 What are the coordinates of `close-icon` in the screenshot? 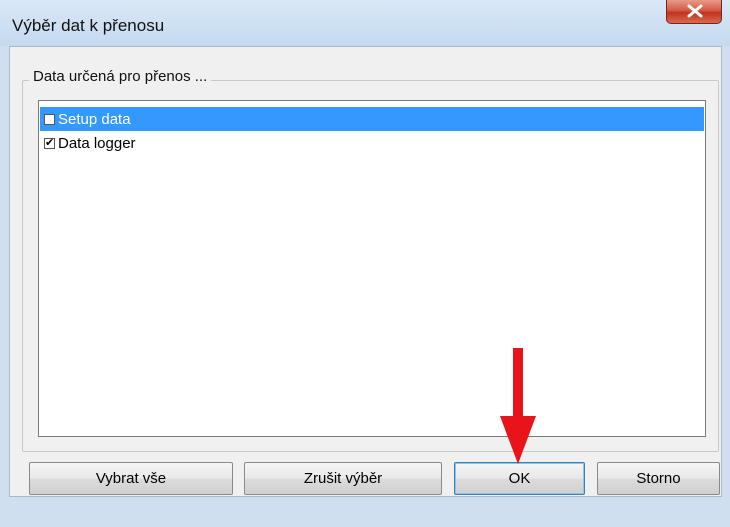 It's located at (695, 11).